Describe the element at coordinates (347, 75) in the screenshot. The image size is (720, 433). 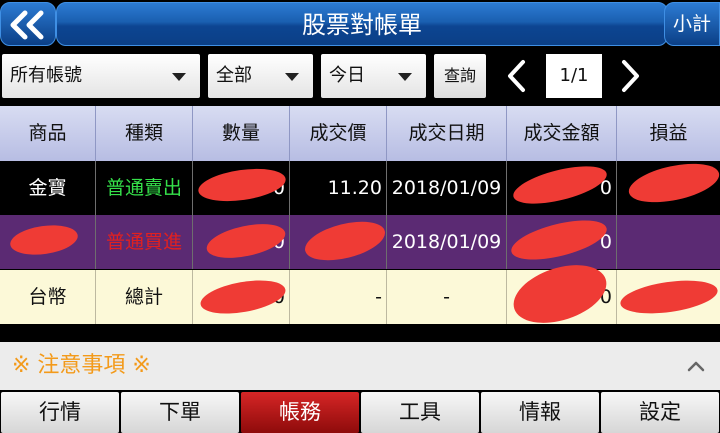
I see `date-dropdown-value: 今日` at that location.